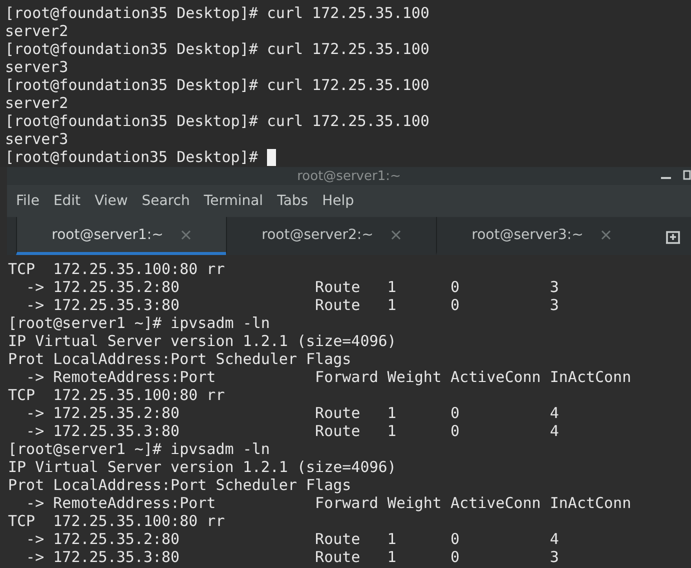  What do you see at coordinates (271, 157) in the screenshot?
I see `cursor` at bounding box center [271, 157].